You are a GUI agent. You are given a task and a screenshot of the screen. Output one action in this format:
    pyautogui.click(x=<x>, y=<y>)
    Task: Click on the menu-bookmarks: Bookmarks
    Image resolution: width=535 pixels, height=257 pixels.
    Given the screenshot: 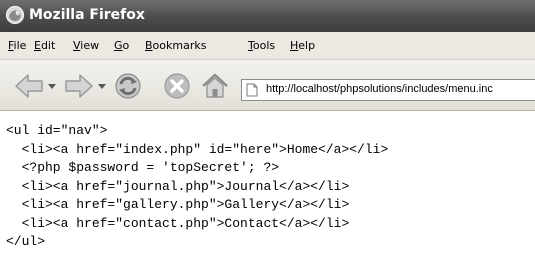 What is the action you would take?
    pyautogui.click(x=175, y=45)
    